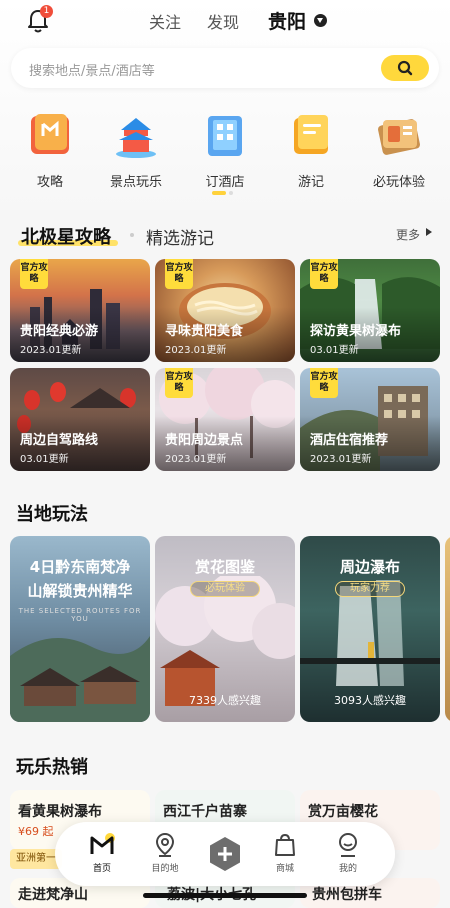 Image resolution: width=450 pixels, height=908 pixels. What do you see at coordinates (370, 419) in the screenshot?
I see `guide-card: 官方攻略 酒店住宿推荐 2023.01更新` at bounding box center [370, 419].